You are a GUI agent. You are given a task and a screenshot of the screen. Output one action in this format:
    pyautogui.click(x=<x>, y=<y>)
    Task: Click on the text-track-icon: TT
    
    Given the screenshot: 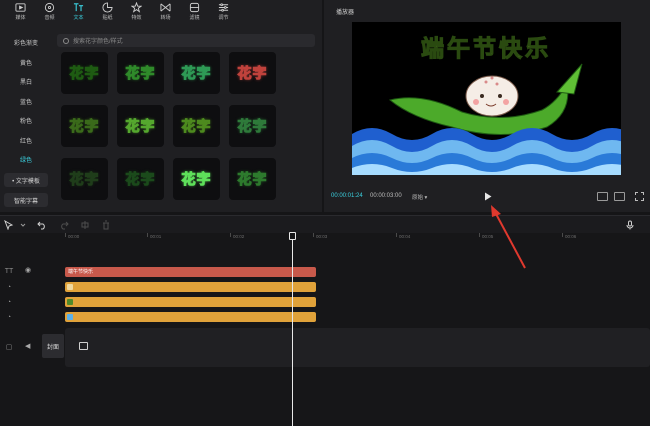 What is the action you would take?
    pyautogui.click(x=9, y=271)
    